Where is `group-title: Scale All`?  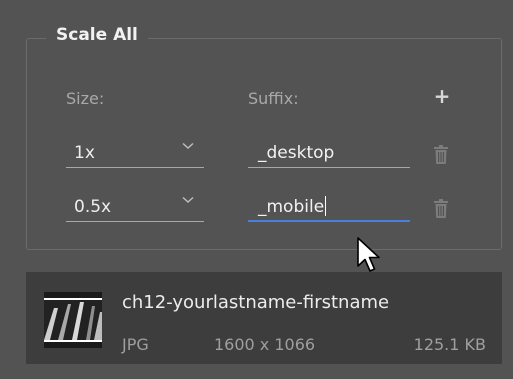
group-title: Scale All is located at coordinates (97, 35).